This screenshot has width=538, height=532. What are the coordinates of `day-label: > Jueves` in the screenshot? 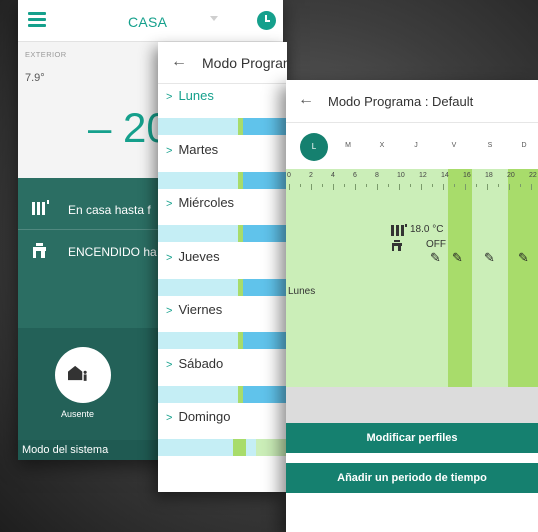 It's located at (193, 256).